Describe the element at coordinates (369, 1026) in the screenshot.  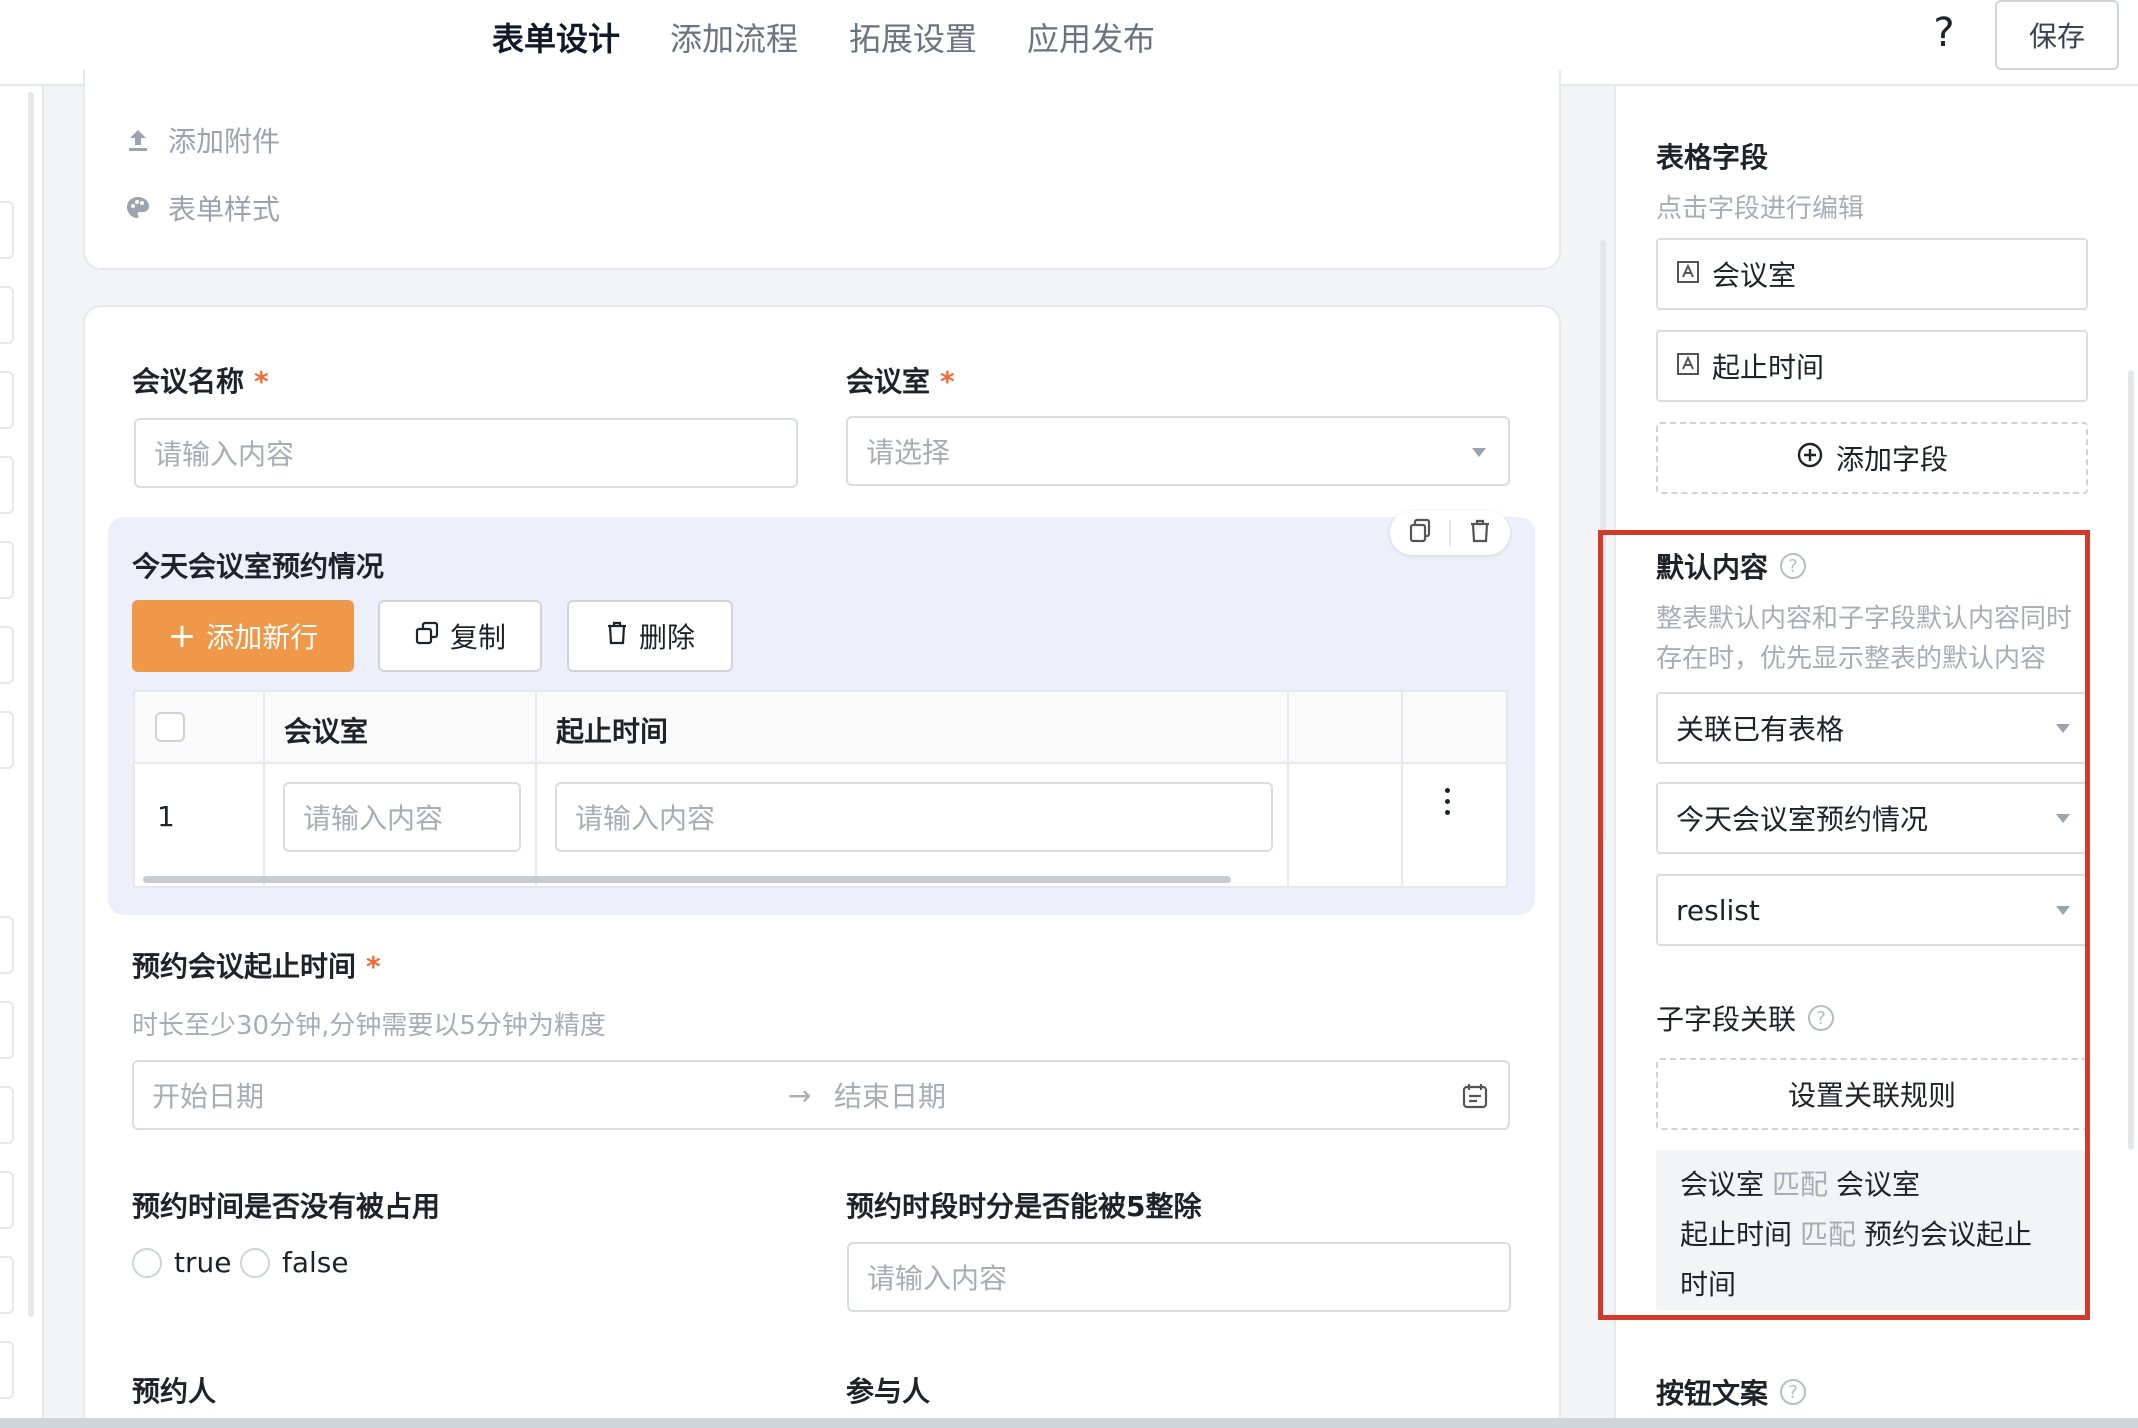
I see `booking-time-hint: 时长至少30分钟,分钟需要以5分钟为精度` at that location.